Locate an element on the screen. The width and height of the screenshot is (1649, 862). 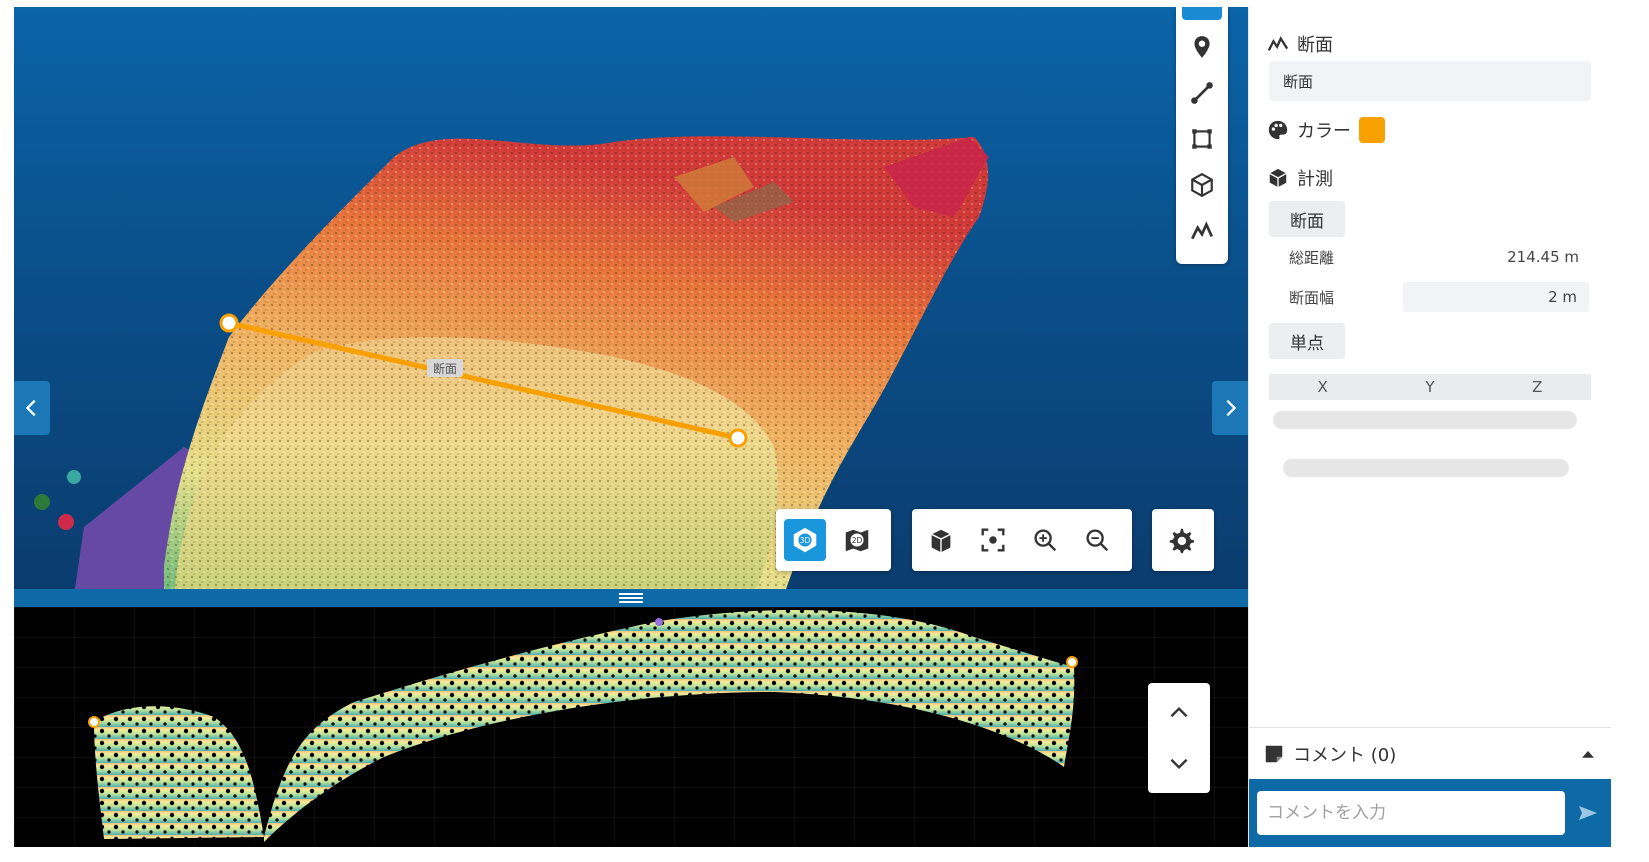
chevron-right-icon is located at coordinates (1231, 408).